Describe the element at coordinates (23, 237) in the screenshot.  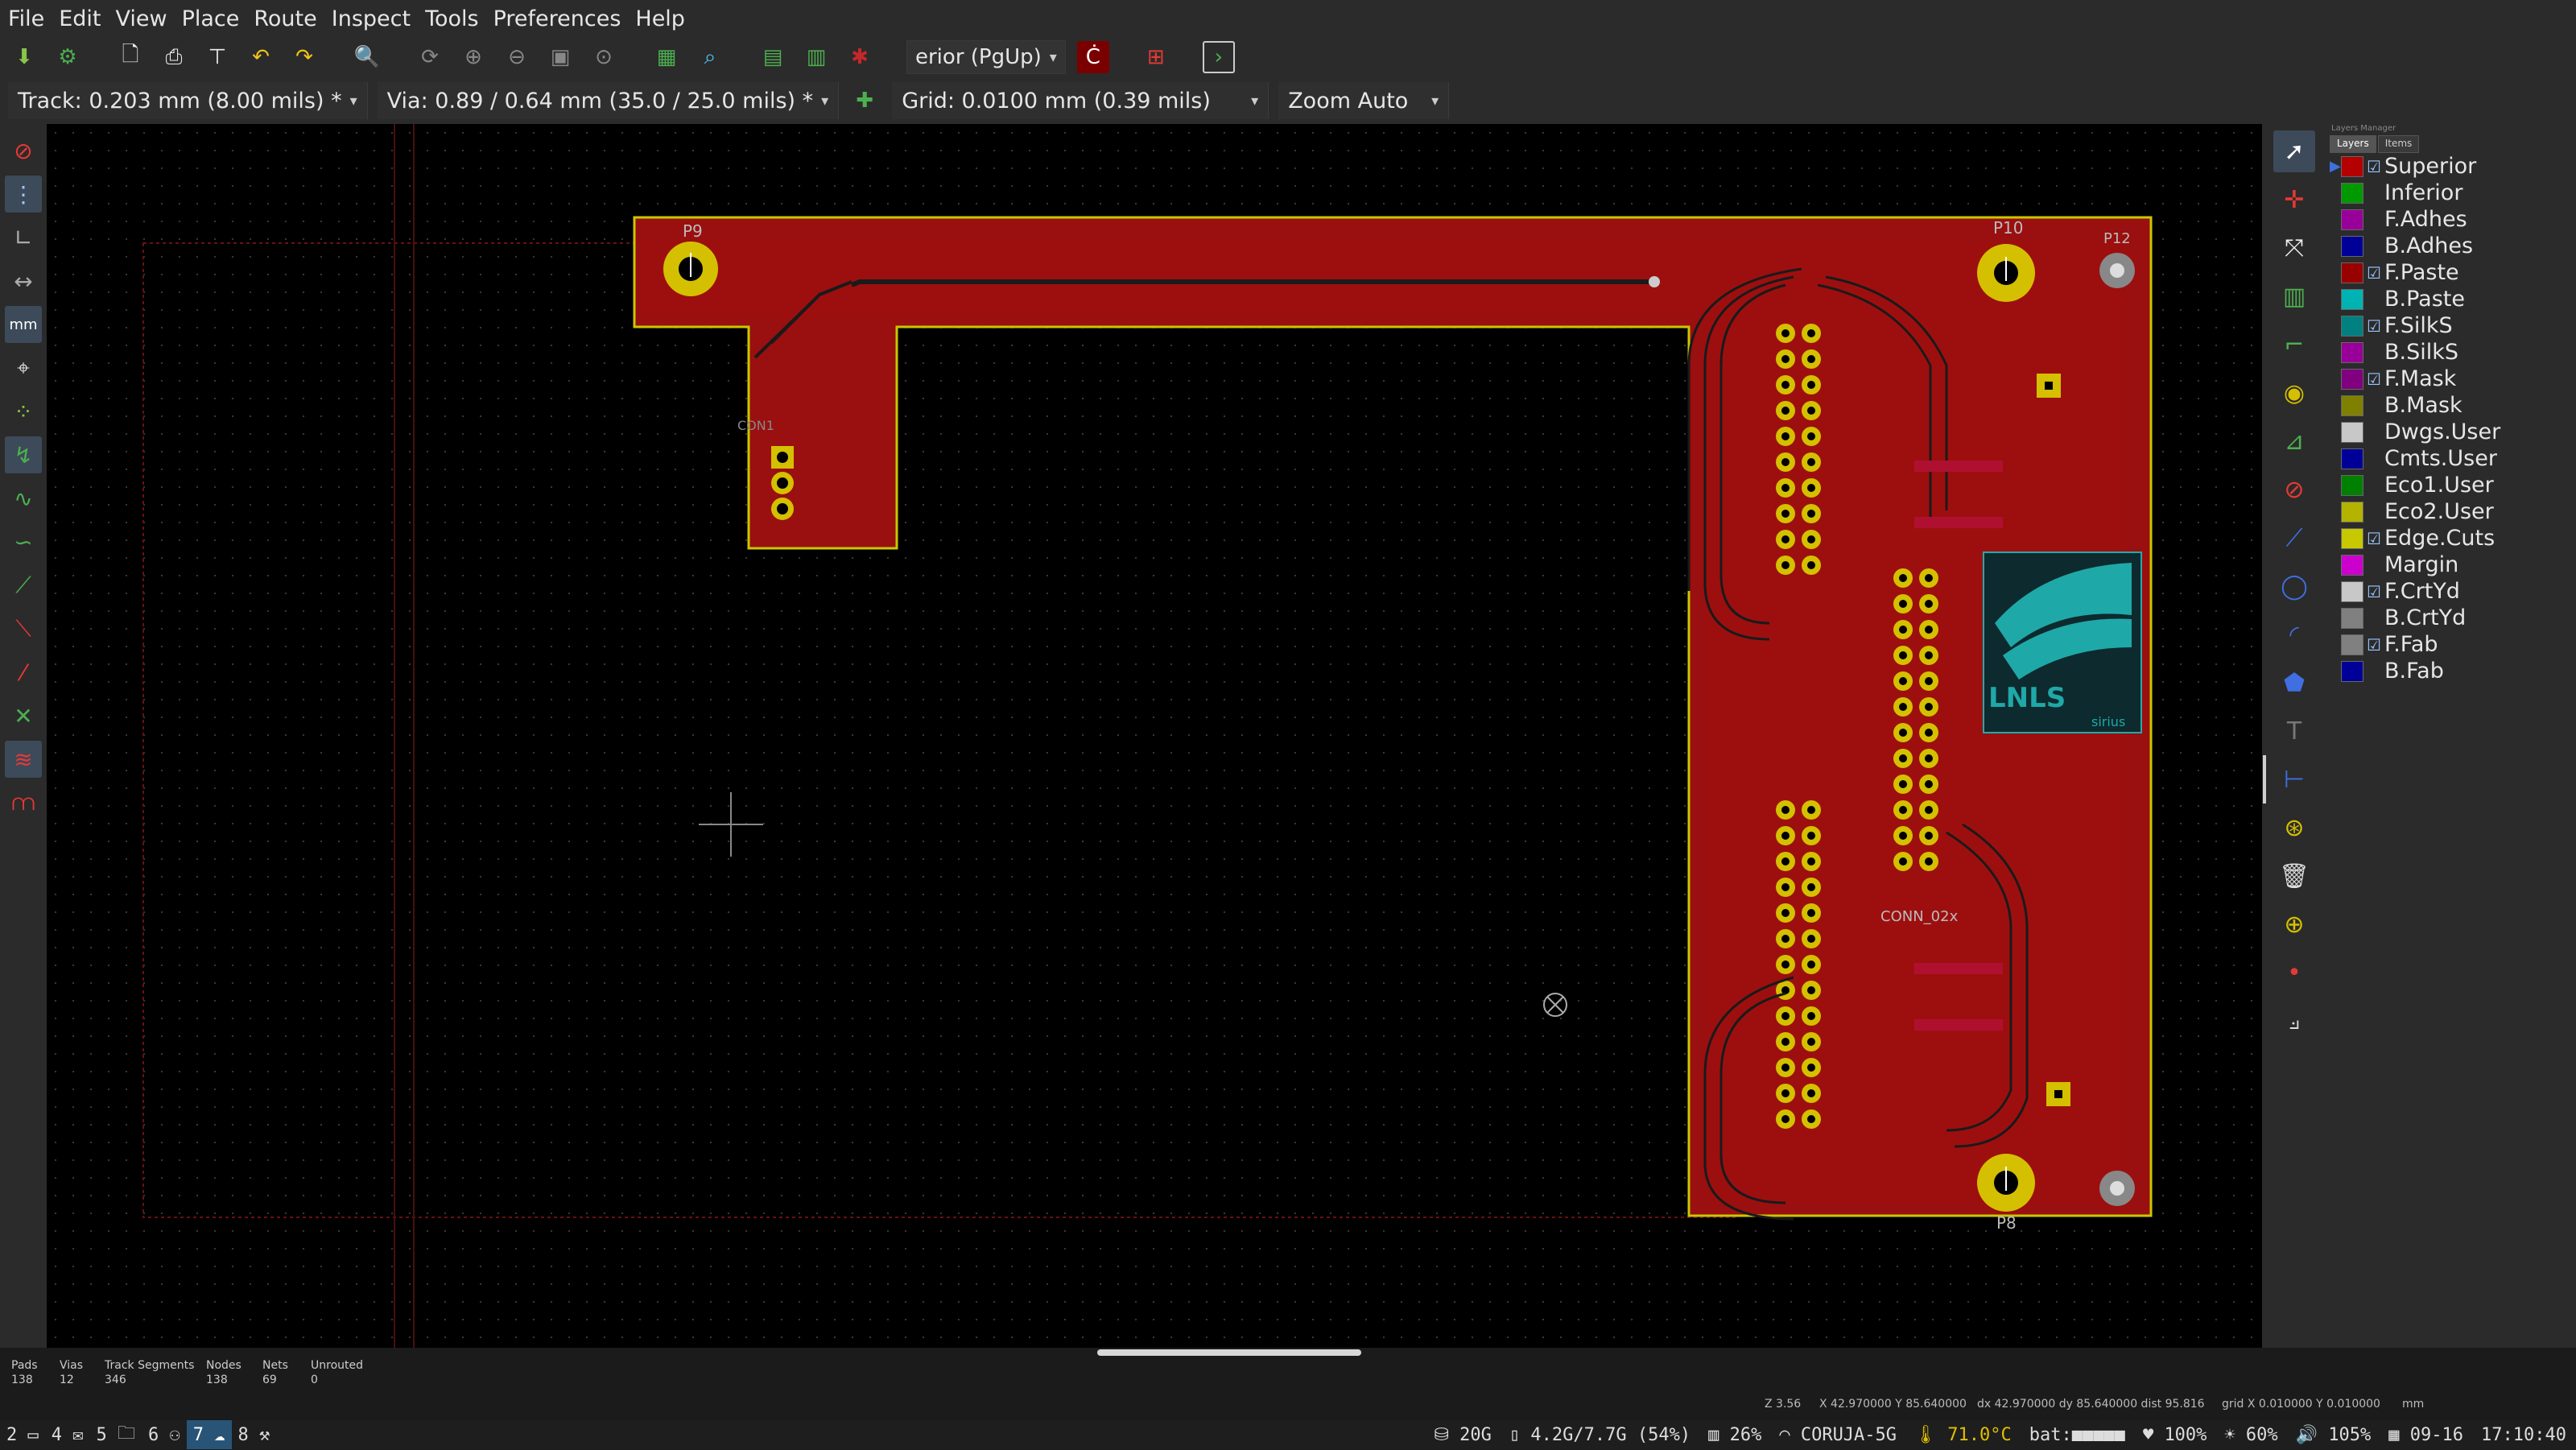
I see `polar-coords-icon: ∟` at that location.